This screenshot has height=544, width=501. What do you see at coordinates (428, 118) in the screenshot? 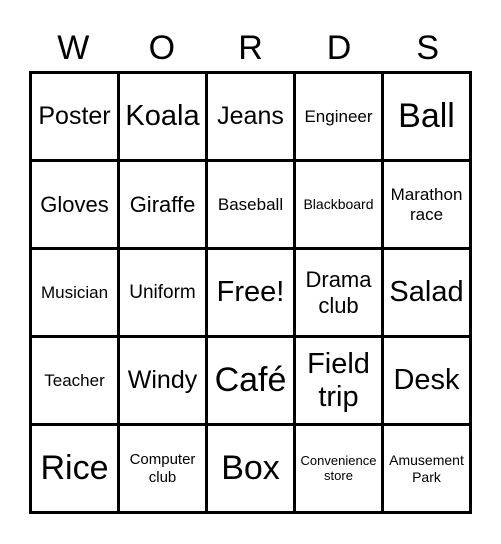
I see `bingo-cell: Ball` at bounding box center [428, 118].